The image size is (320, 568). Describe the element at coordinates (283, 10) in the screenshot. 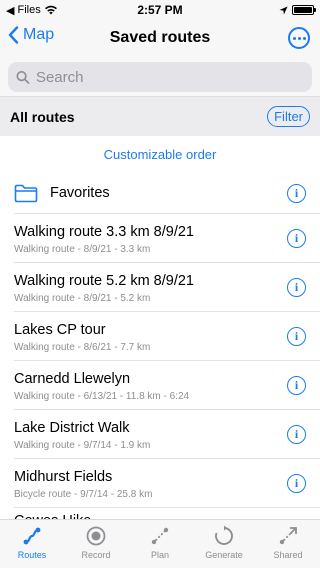

I see `location-arrow-icon` at that location.